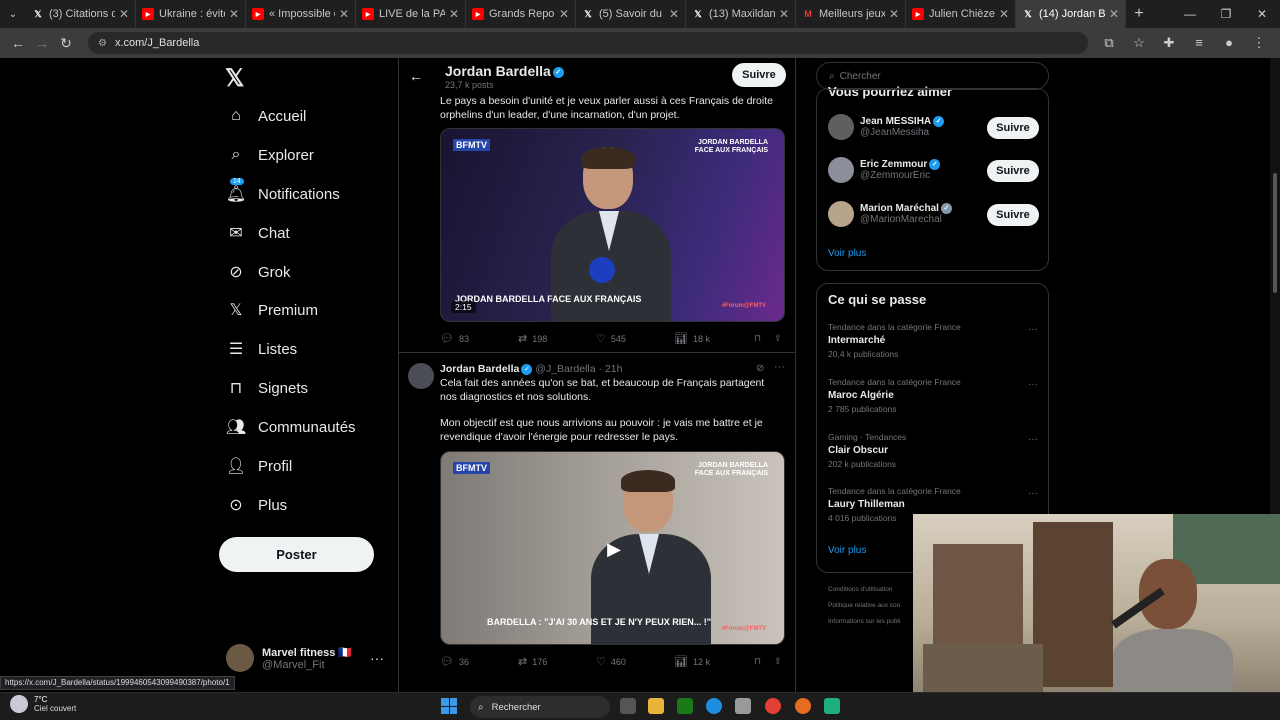 Image resolution: width=1280 pixels, height=720 pixels. I want to click on nav-item-notifications: 🔔︎ 14 Notifications, so click(283, 191).